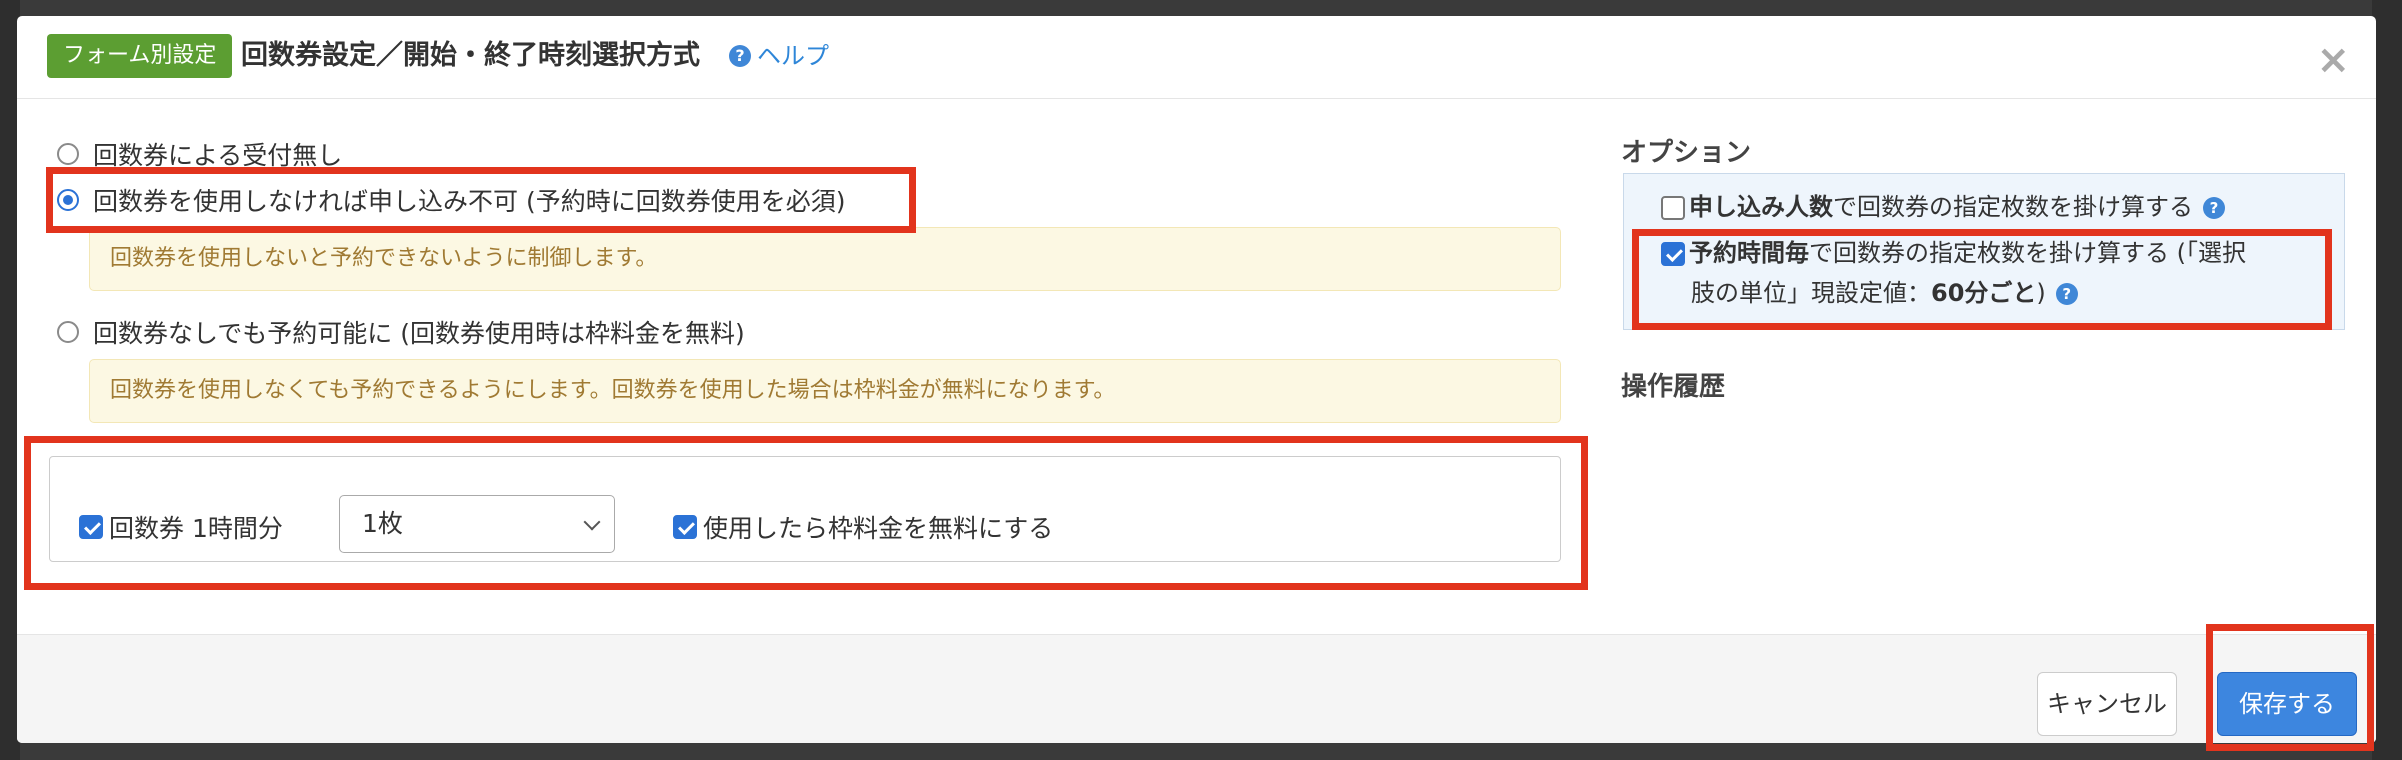 The width and height of the screenshot is (2402, 760). Describe the element at coordinates (1673, 208) in the screenshot. I see `multiply-by-people-checkbox` at that location.